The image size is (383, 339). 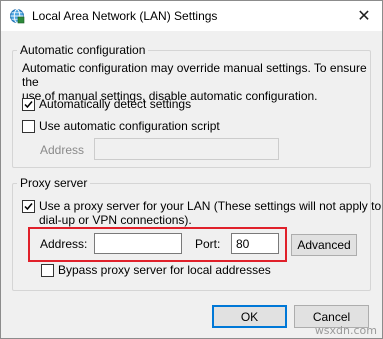 I want to click on automatic-configuration-legend: Automatic configuration, so click(x=83, y=50).